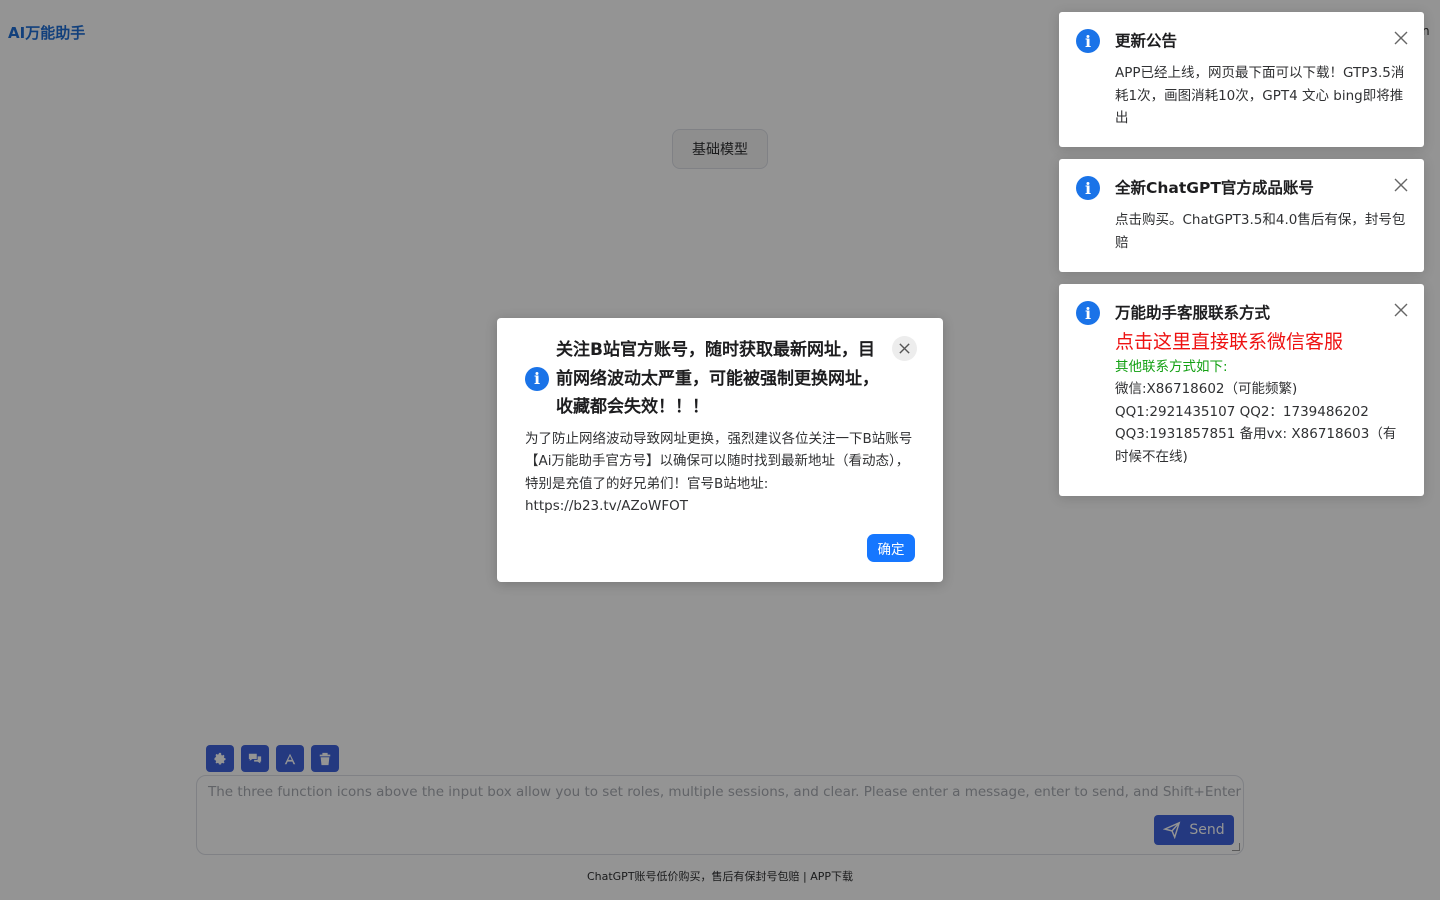  I want to click on notification-title: 万能助手客服联系方式, so click(1193, 313).